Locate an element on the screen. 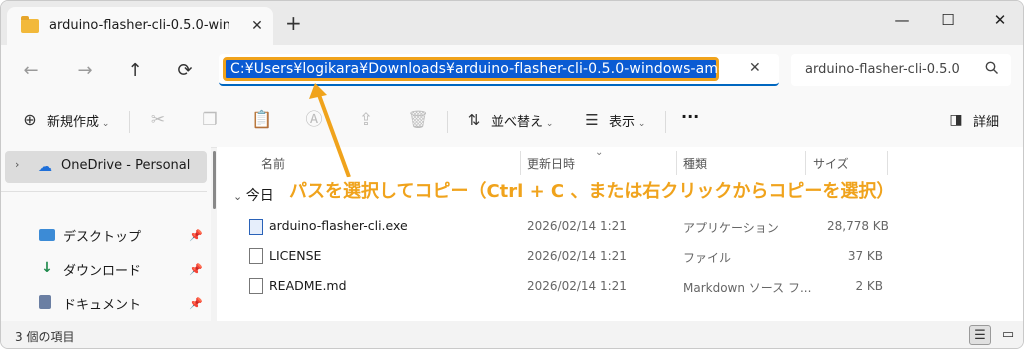 The image size is (1024, 349). details-view-icon: ☰ is located at coordinates (980, 335).